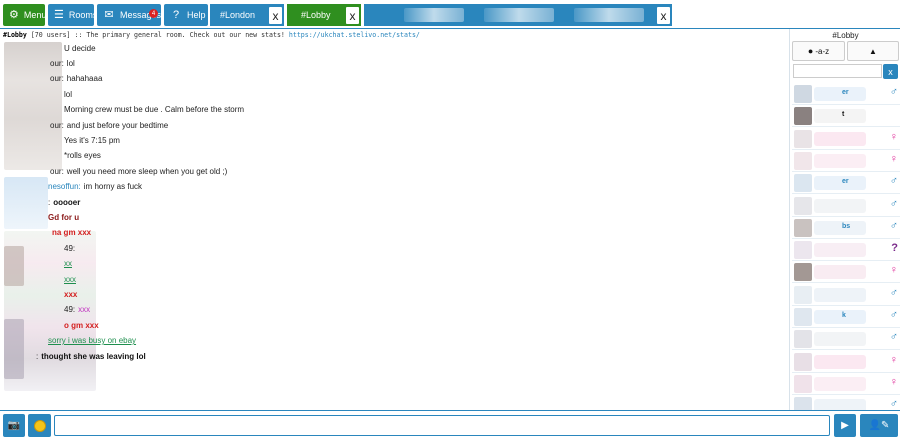 This screenshot has height=440, width=900. I want to click on chat-message: na gm xxx, so click(71, 233).